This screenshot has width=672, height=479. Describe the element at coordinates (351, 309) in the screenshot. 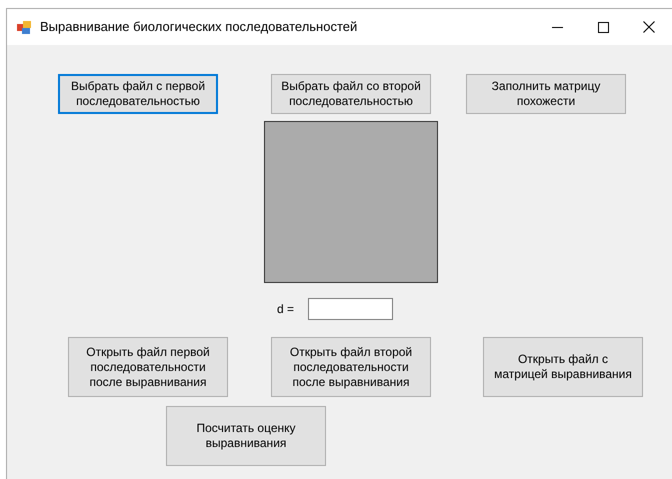

I see `d-input-field` at that location.